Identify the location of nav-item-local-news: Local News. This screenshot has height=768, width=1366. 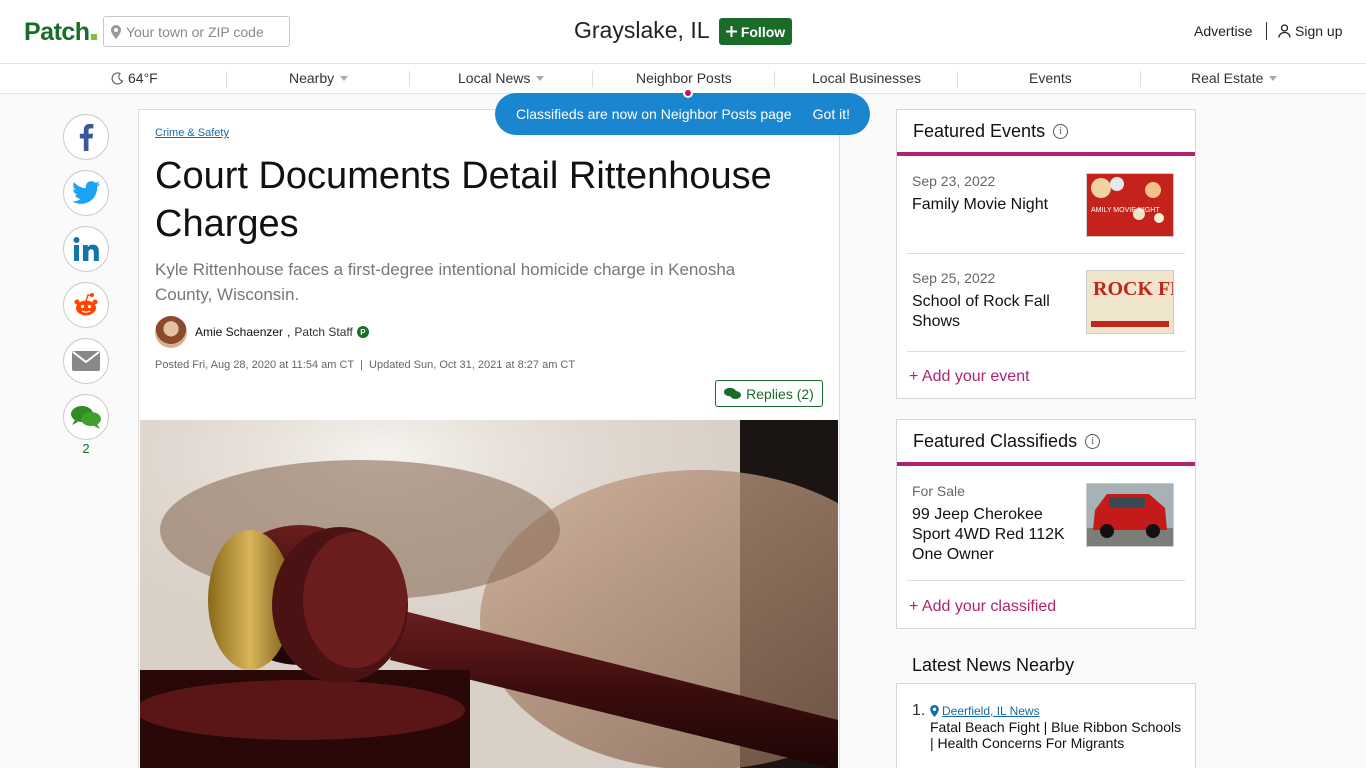
(501, 78).